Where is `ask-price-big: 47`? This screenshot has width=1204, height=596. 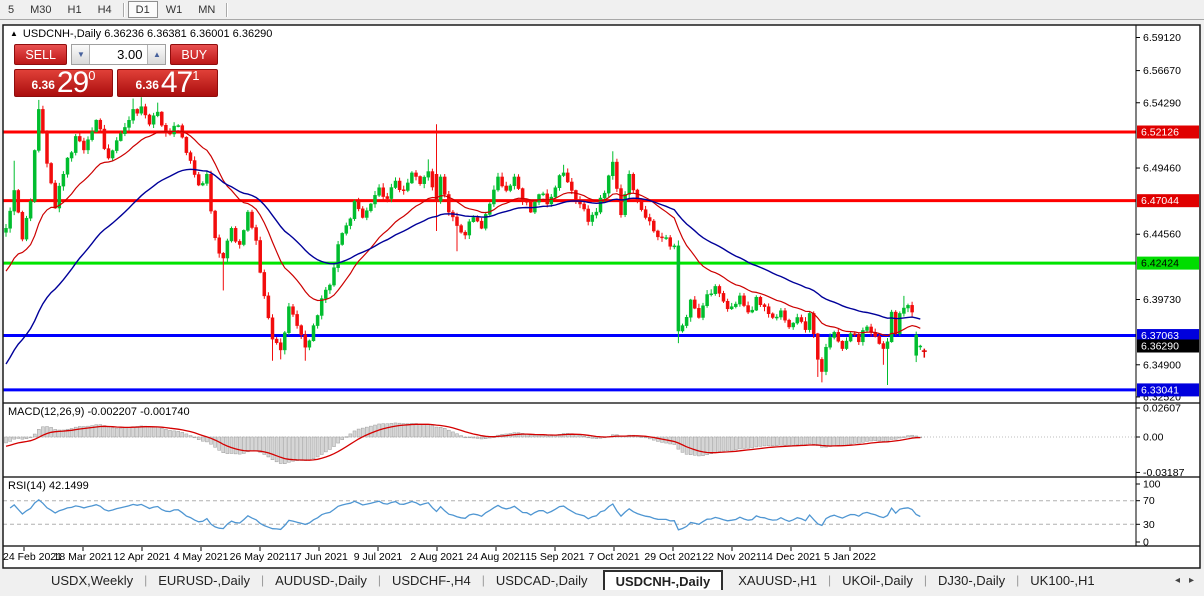 ask-price-big: 47 is located at coordinates (176, 82).